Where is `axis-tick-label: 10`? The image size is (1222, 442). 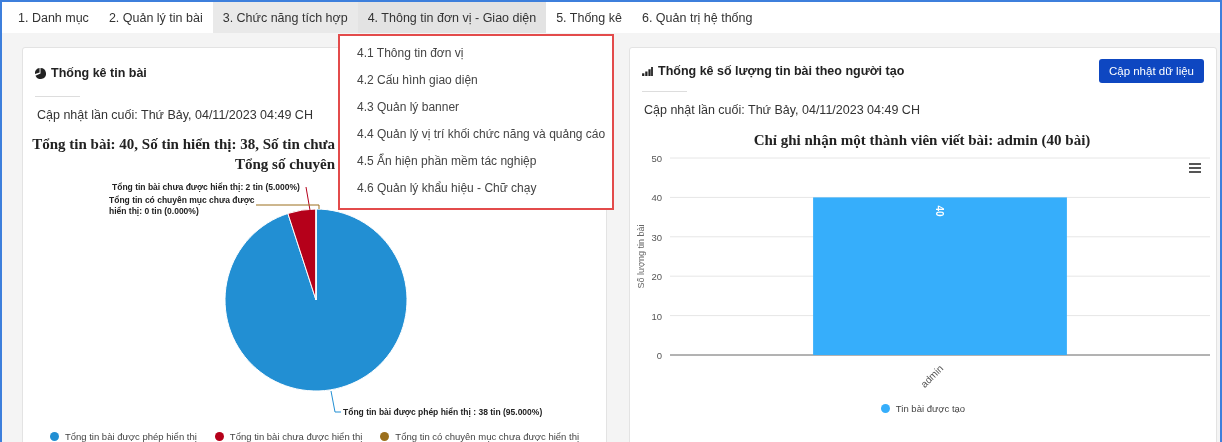 axis-tick-label: 10 is located at coordinates (656, 316).